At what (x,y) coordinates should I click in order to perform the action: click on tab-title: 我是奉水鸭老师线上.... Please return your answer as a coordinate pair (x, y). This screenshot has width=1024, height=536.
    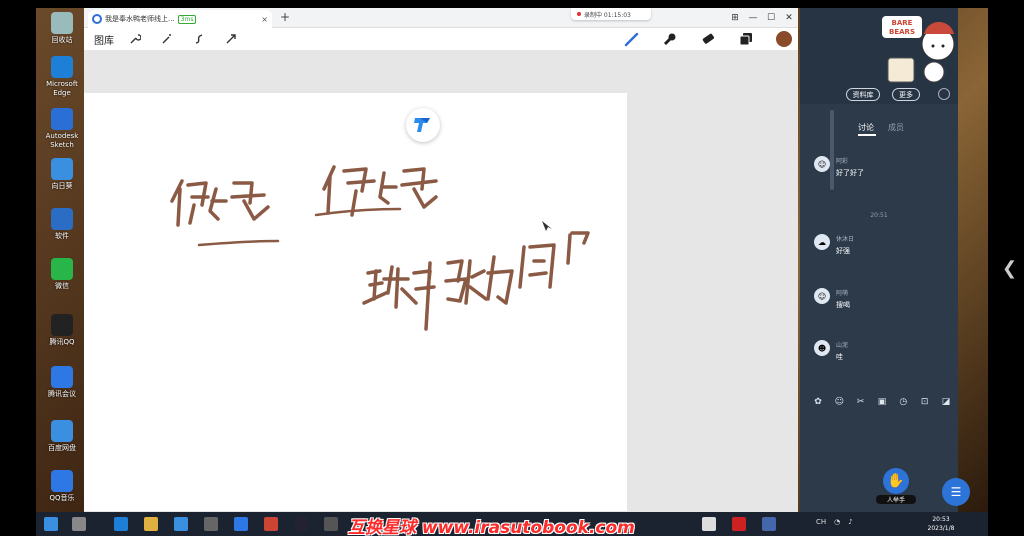
    Looking at the image, I should click on (140, 19).